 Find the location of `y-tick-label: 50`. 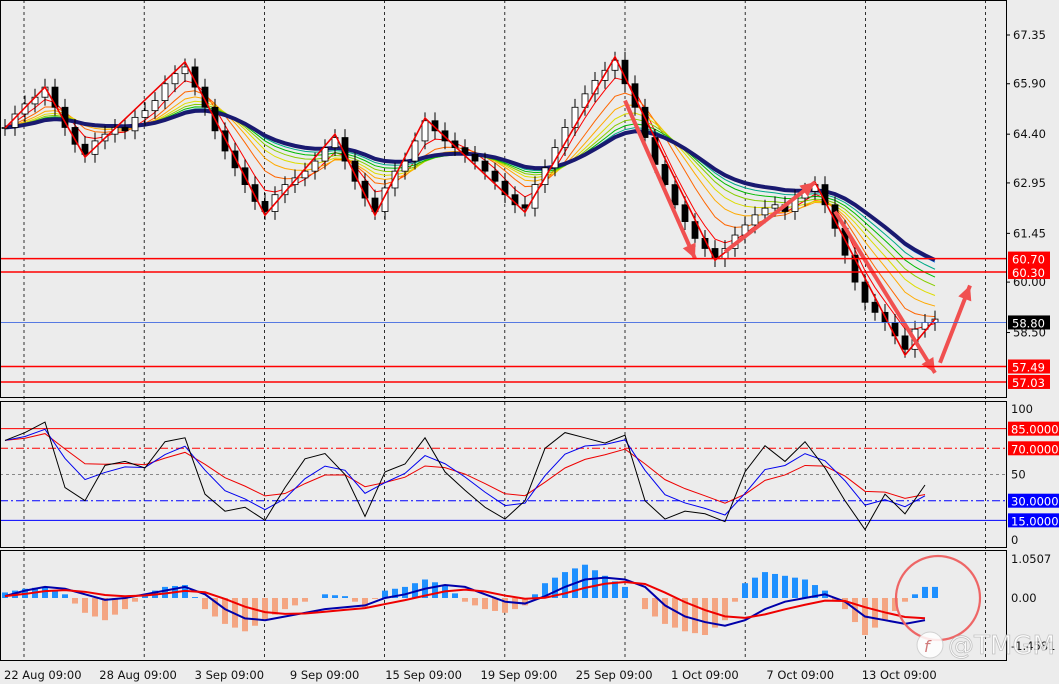

y-tick-label: 50 is located at coordinates (1018, 475).